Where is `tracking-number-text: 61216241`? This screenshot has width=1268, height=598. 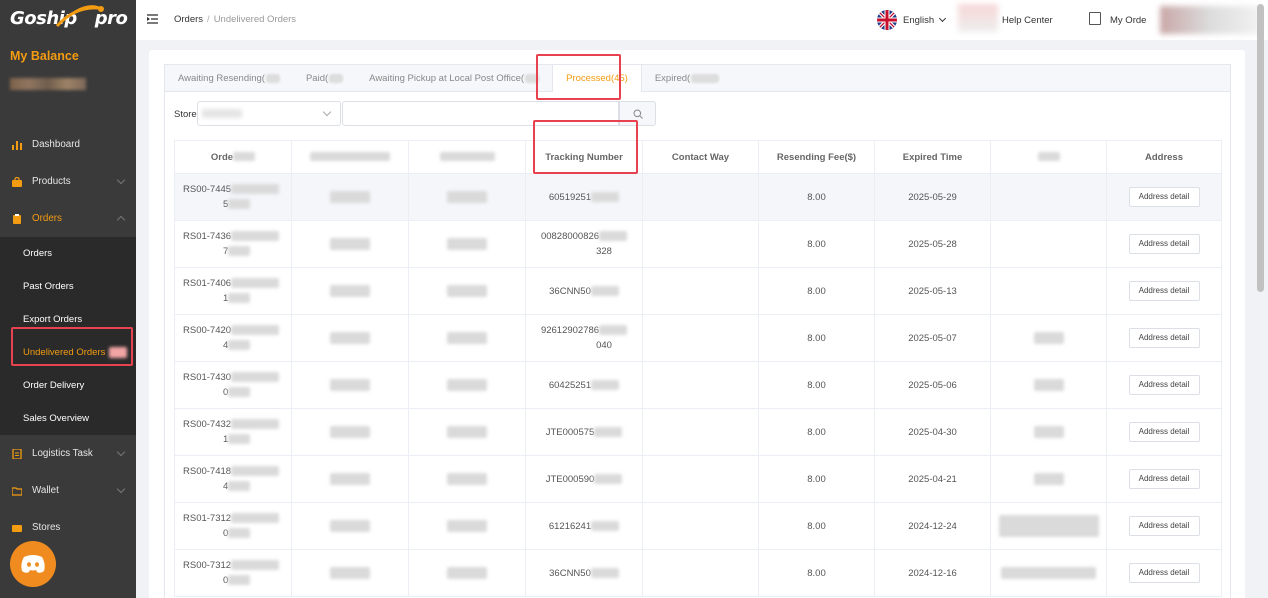 tracking-number-text: 61216241 is located at coordinates (570, 526).